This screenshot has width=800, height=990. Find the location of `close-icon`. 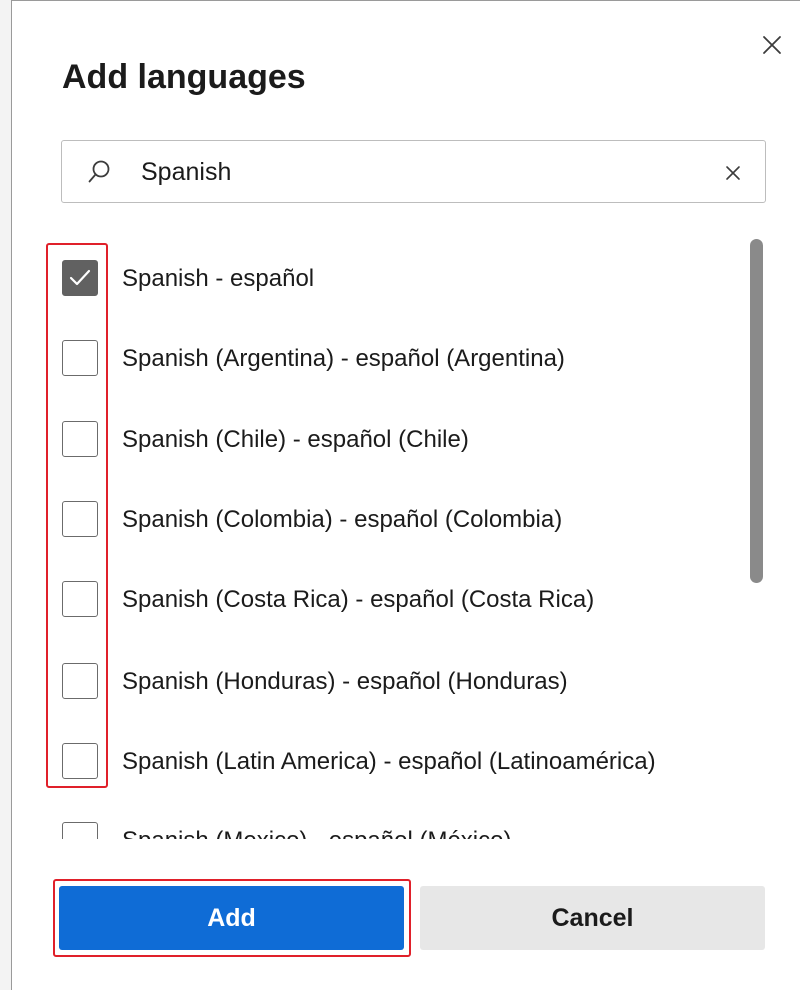

close-icon is located at coordinates (772, 45).